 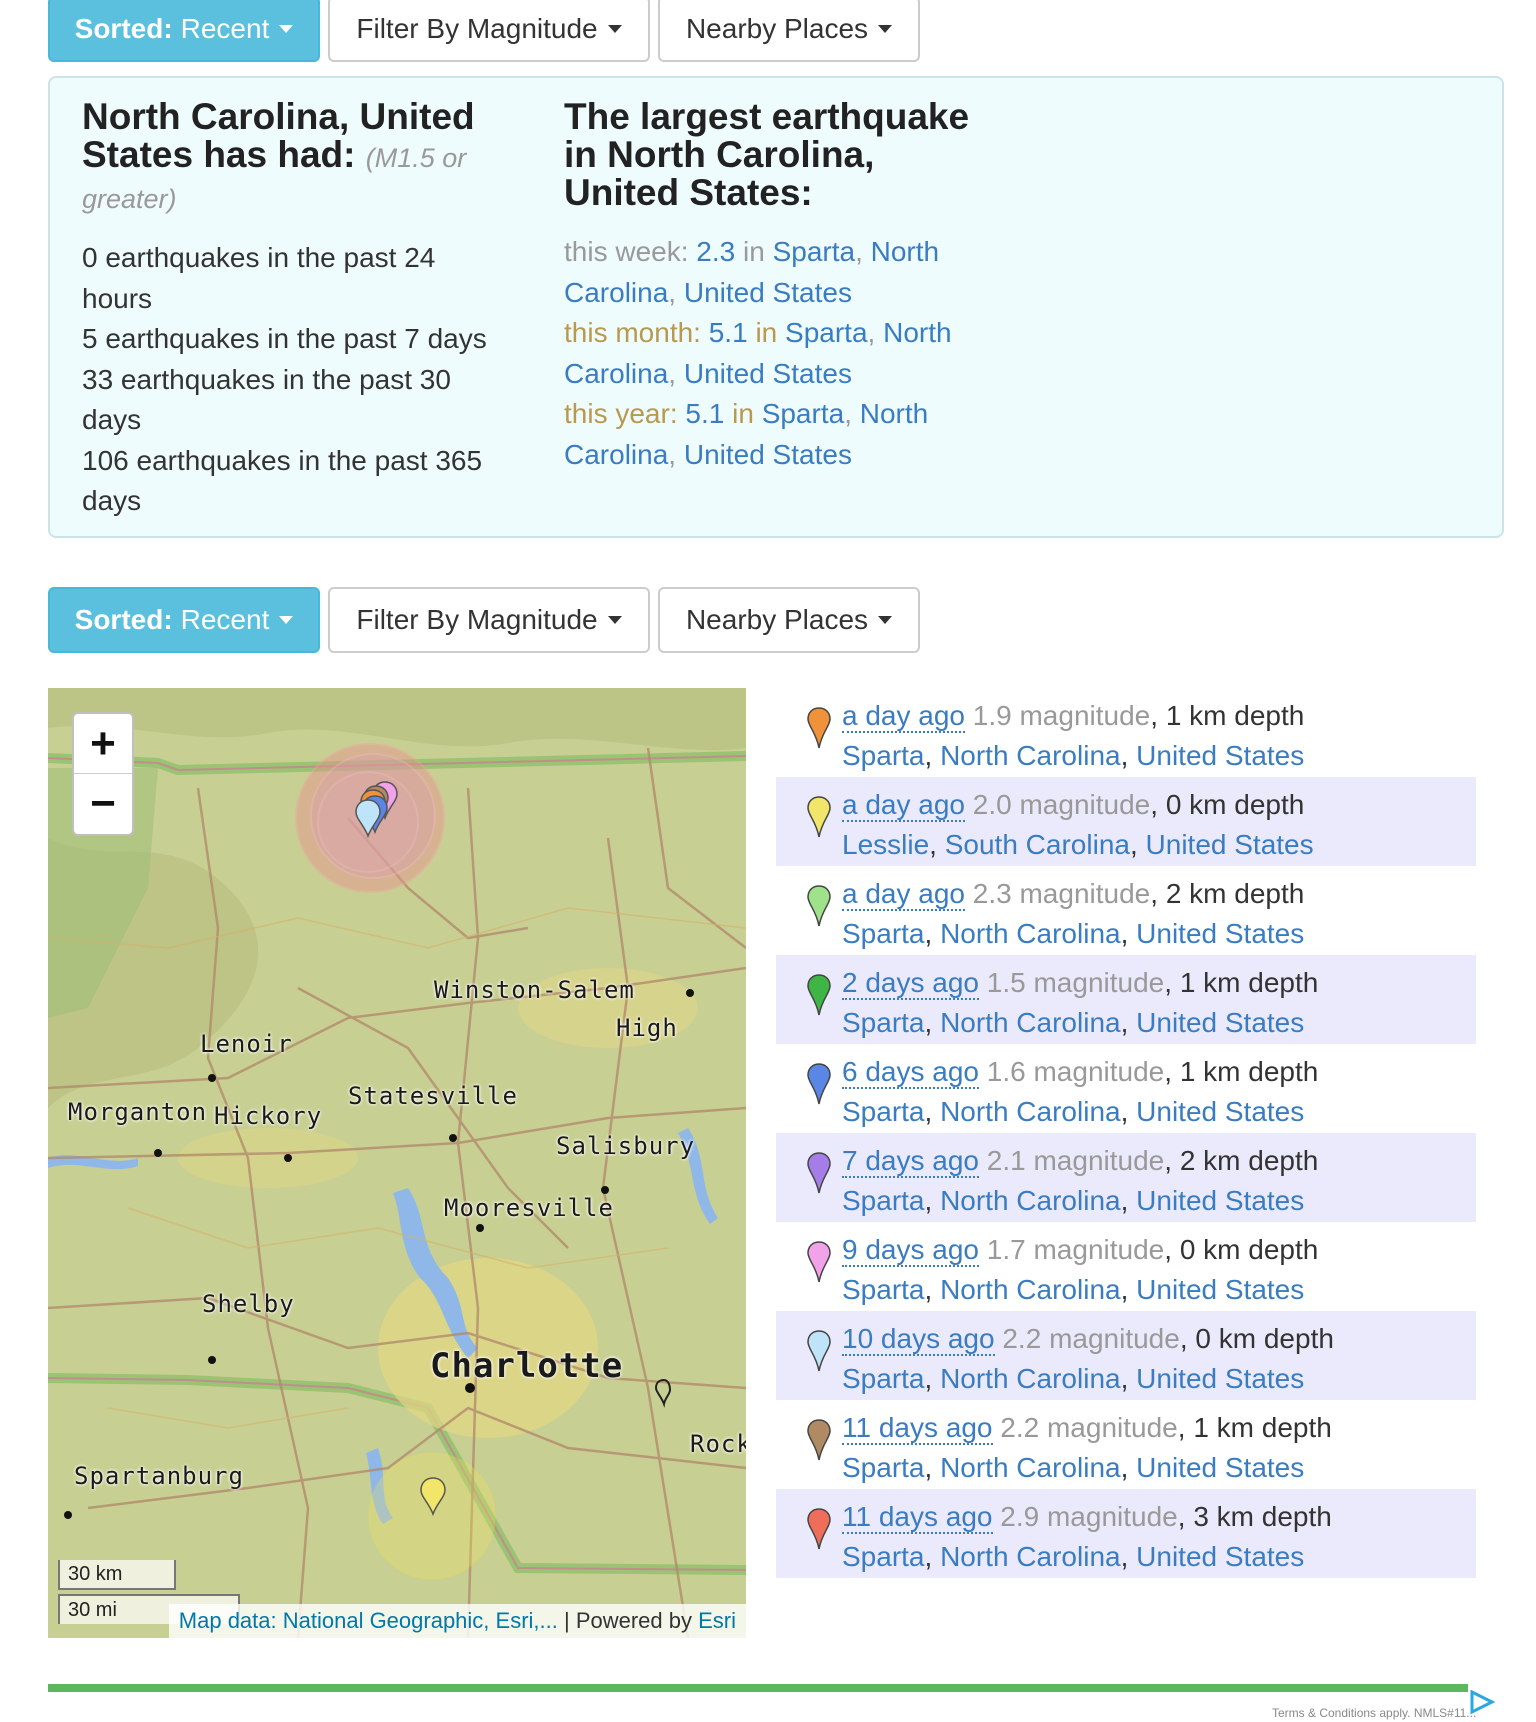 I want to click on esri-link: Esri, so click(x=717, y=1620).